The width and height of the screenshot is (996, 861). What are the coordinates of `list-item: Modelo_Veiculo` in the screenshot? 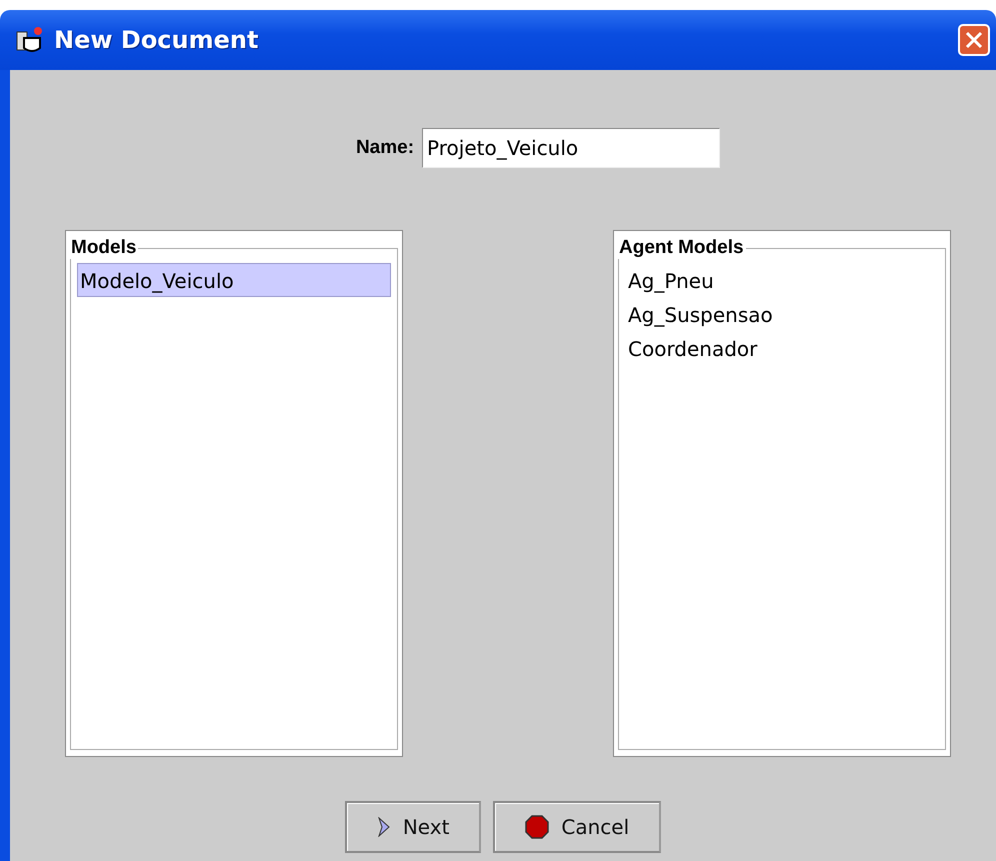 It's located at (234, 280).